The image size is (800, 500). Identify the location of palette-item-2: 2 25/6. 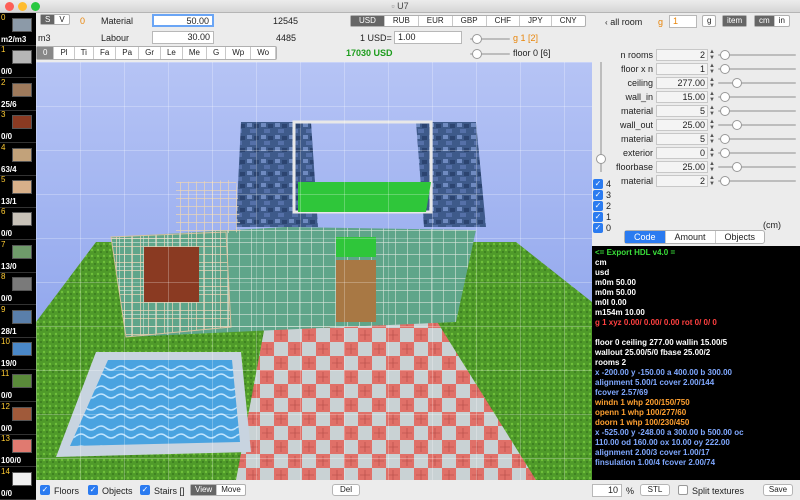
(18, 94).